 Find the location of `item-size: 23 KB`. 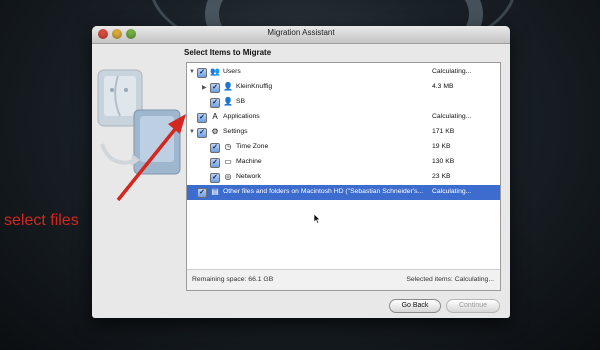

item-size: 23 KB is located at coordinates (441, 176).